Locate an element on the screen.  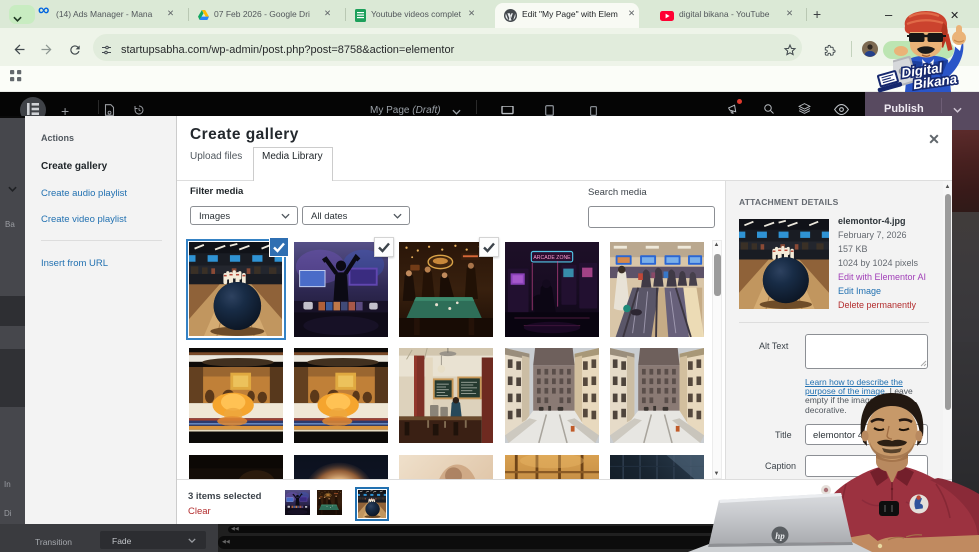
svg-text: hp is located at coordinates (780, 536).